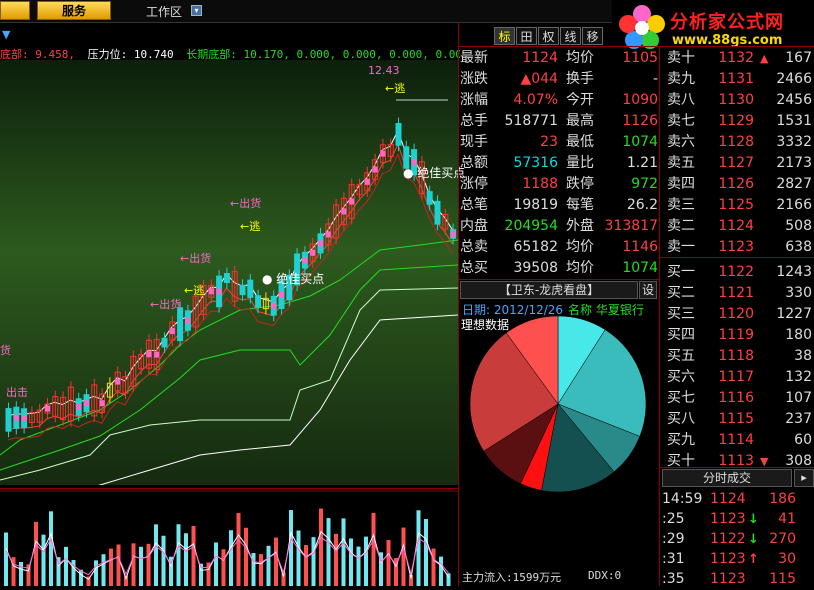  What do you see at coordinates (8, 420) in the screenshot?
I see `candle-body` at bounding box center [8, 420].